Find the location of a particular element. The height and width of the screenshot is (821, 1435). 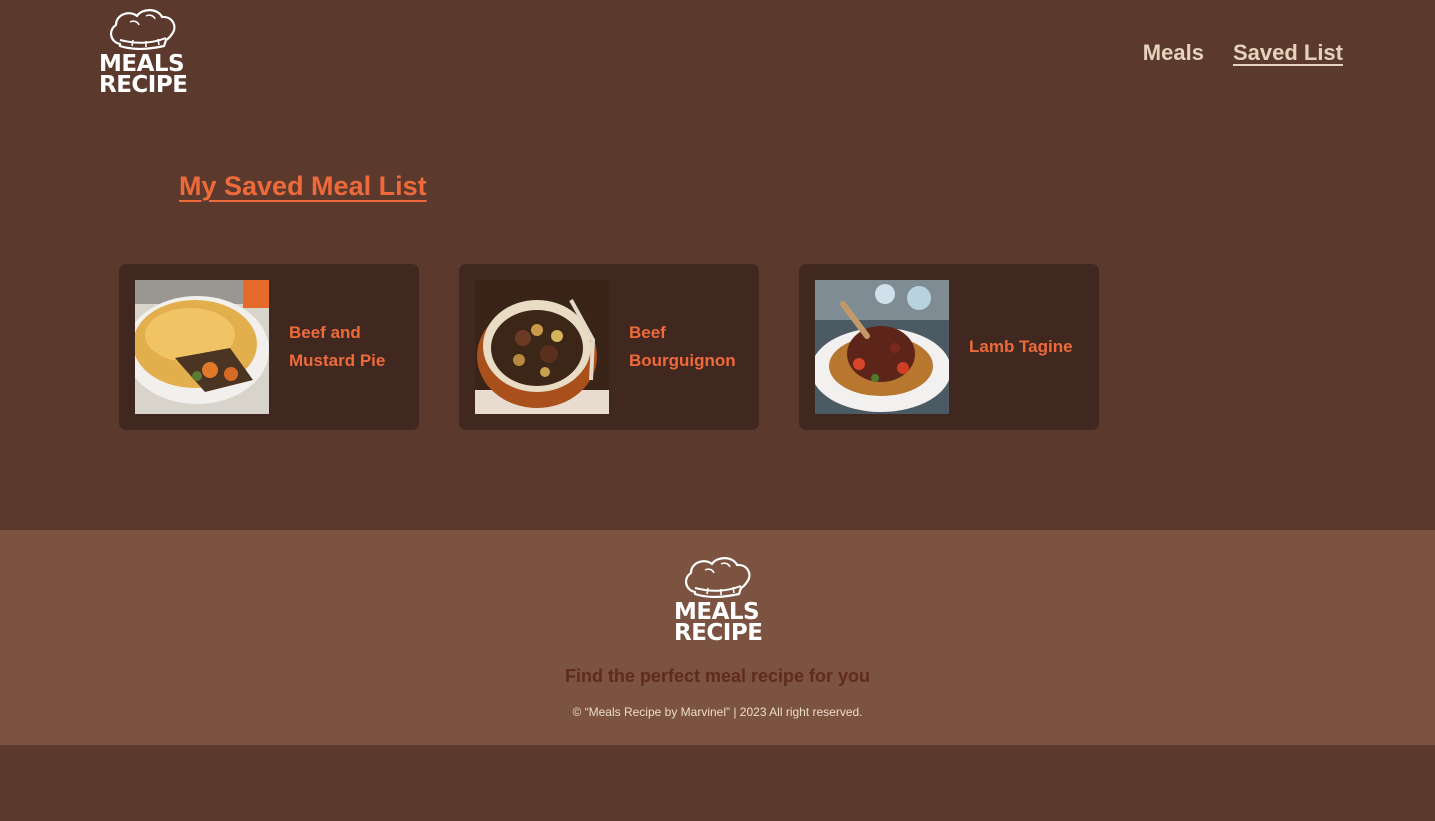

meal-card-lamb-tagine: Lamb Tagine is located at coordinates (949, 347).